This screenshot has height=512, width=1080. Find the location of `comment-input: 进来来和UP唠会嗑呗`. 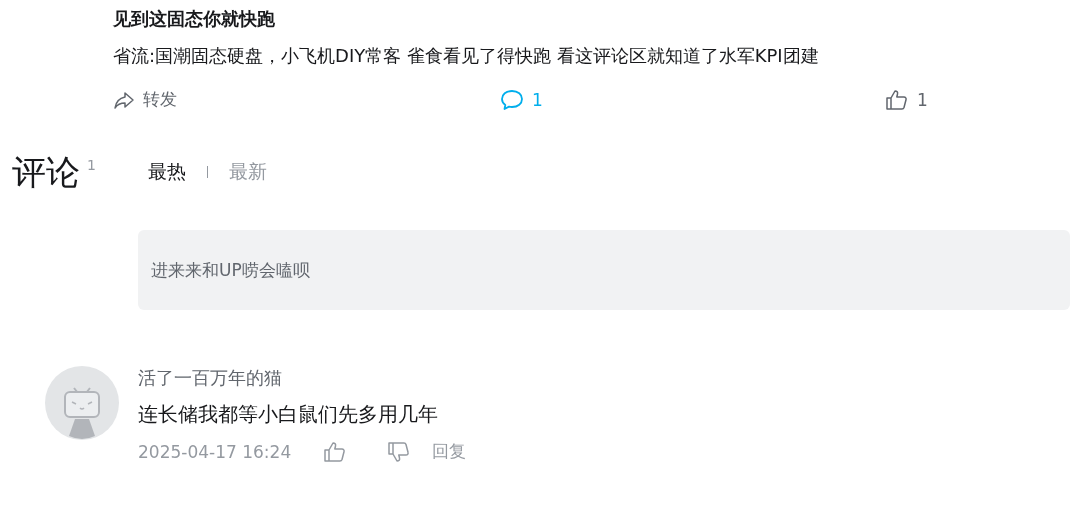

comment-input: 进来来和UP唠会嗑呗 is located at coordinates (604, 270).